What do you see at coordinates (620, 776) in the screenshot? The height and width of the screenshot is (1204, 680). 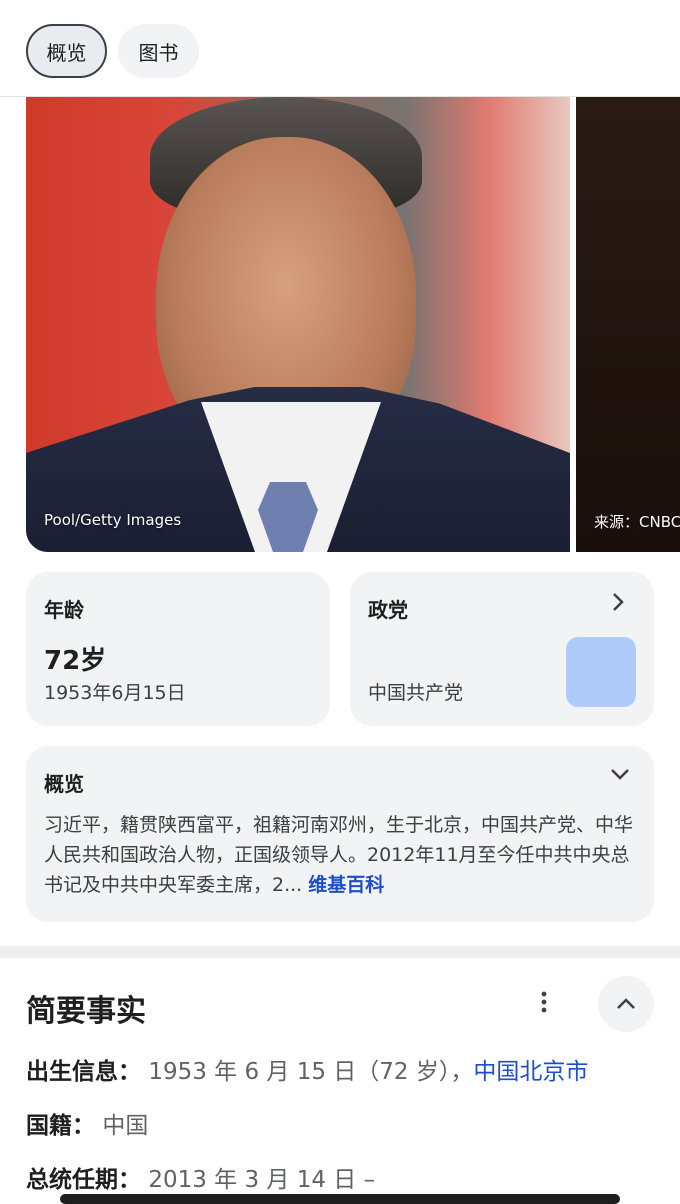 I see `chevron-down-icon` at bounding box center [620, 776].